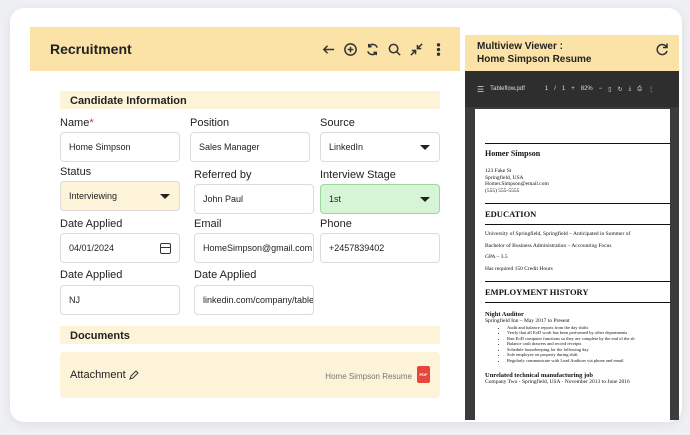  Describe the element at coordinates (368, 376) in the screenshot. I see `attachment-filename: Home Simpson Resume` at that location.